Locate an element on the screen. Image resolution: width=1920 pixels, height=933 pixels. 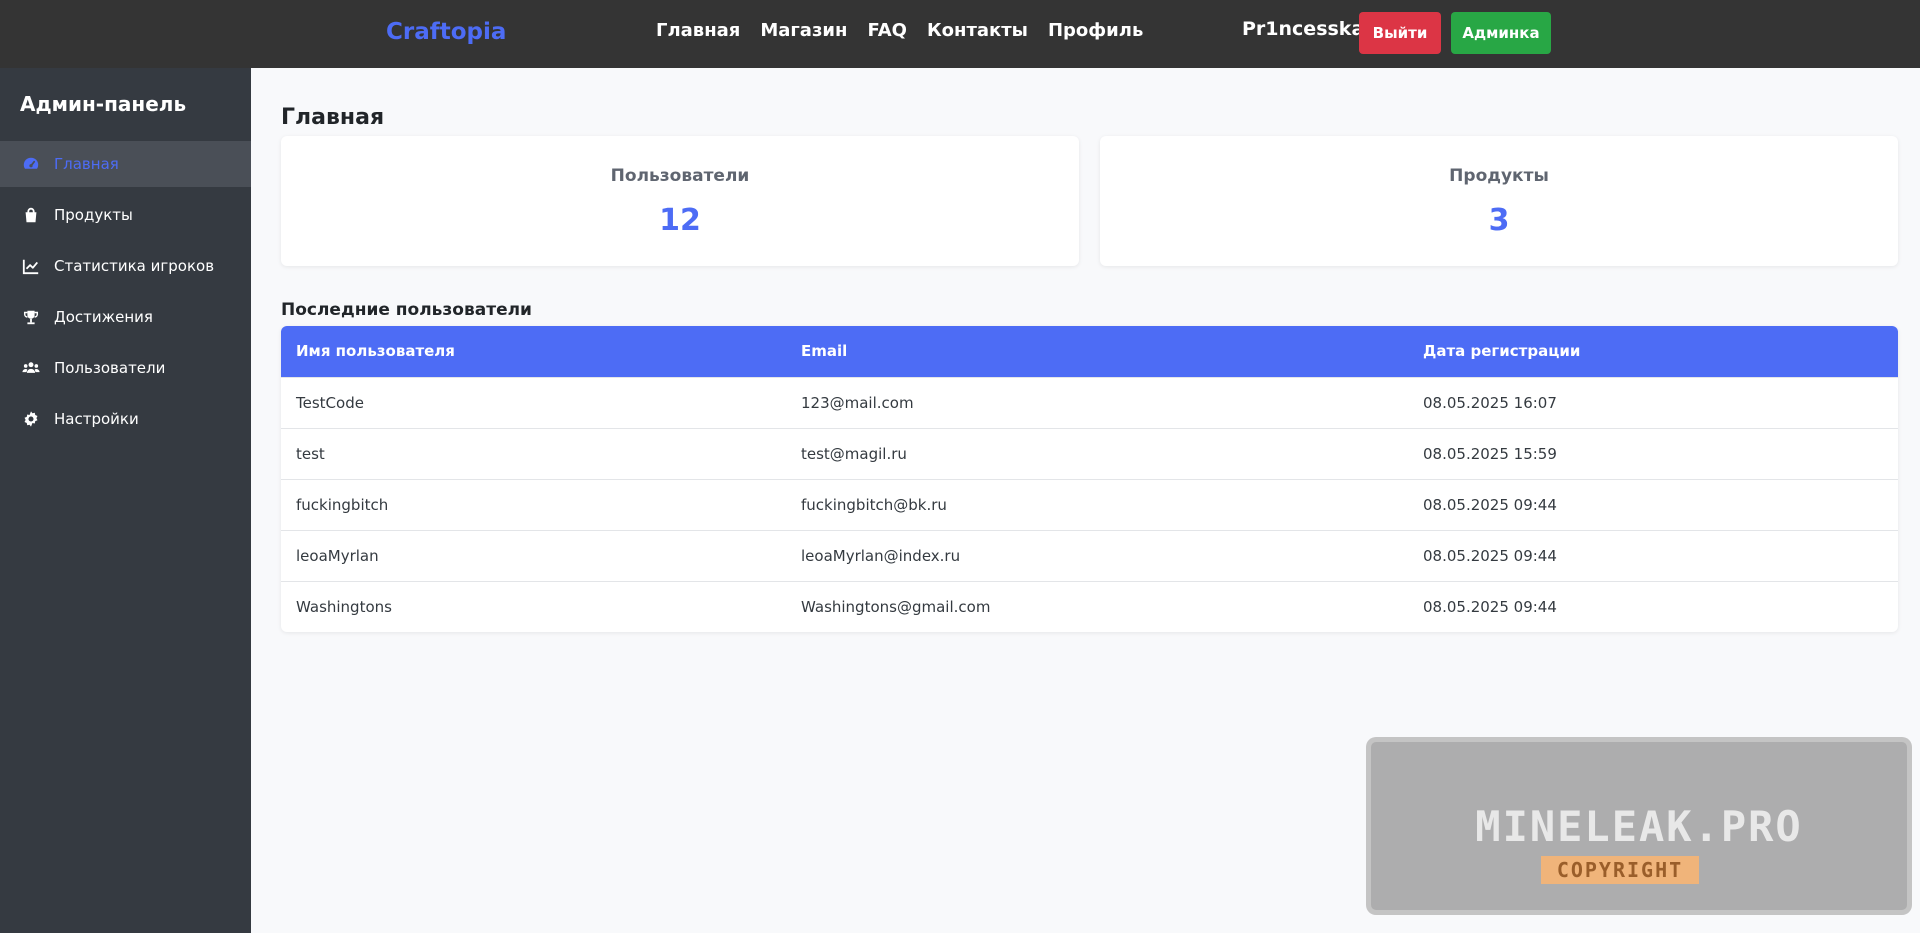
cell-email: leoaMyrlan@index.ru is located at coordinates (881, 555).